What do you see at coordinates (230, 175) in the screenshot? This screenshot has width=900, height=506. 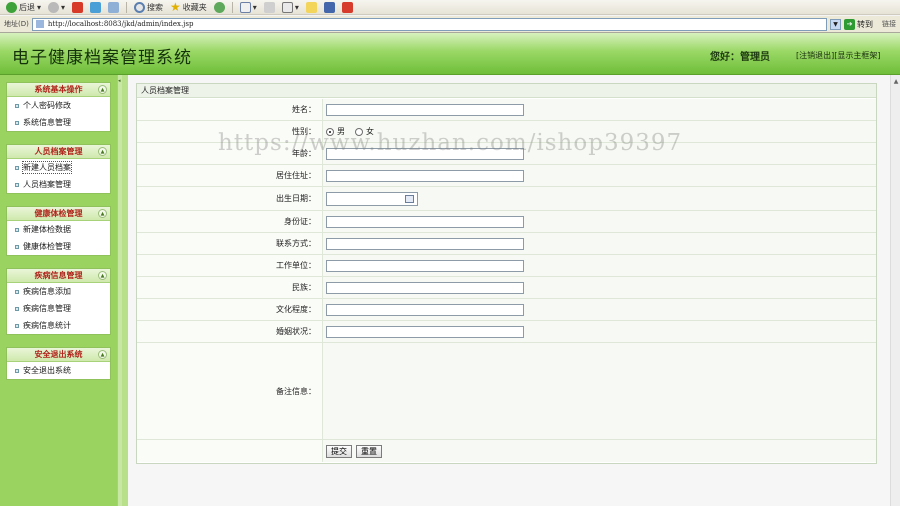 I see `field-label: 居住住址：` at bounding box center [230, 175].